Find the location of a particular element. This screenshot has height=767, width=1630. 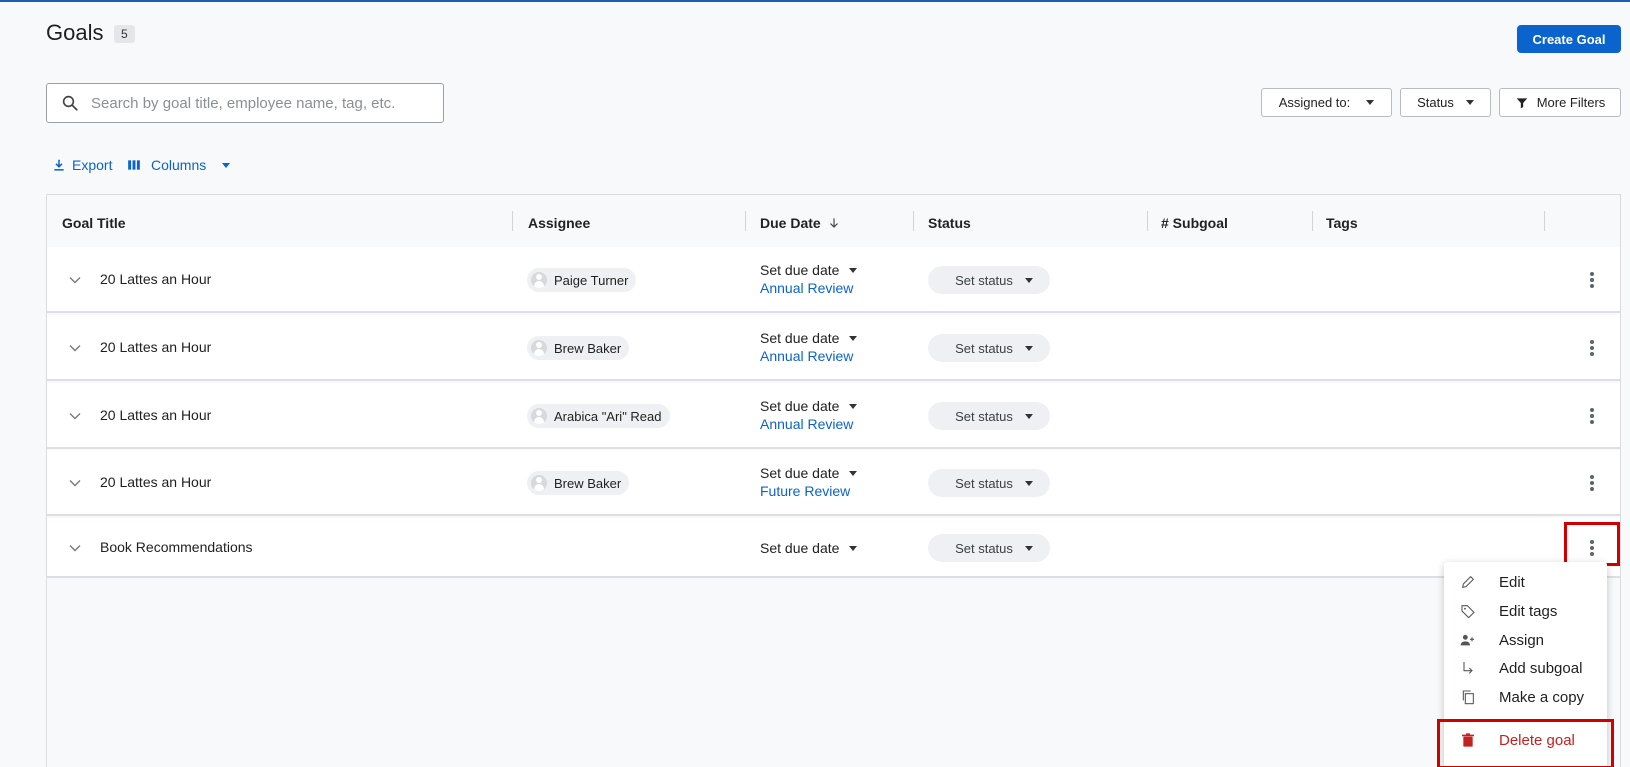

assignee-name: Paige Turner is located at coordinates (591, 280).